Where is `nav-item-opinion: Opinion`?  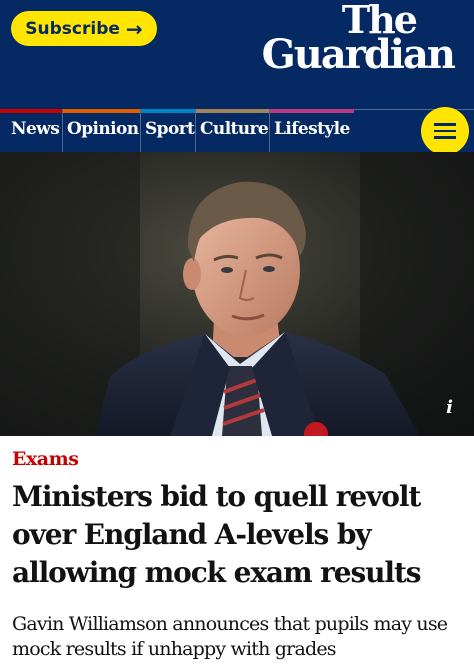
nav-item-opinion: Opinion is located at coordinates (102, 130).